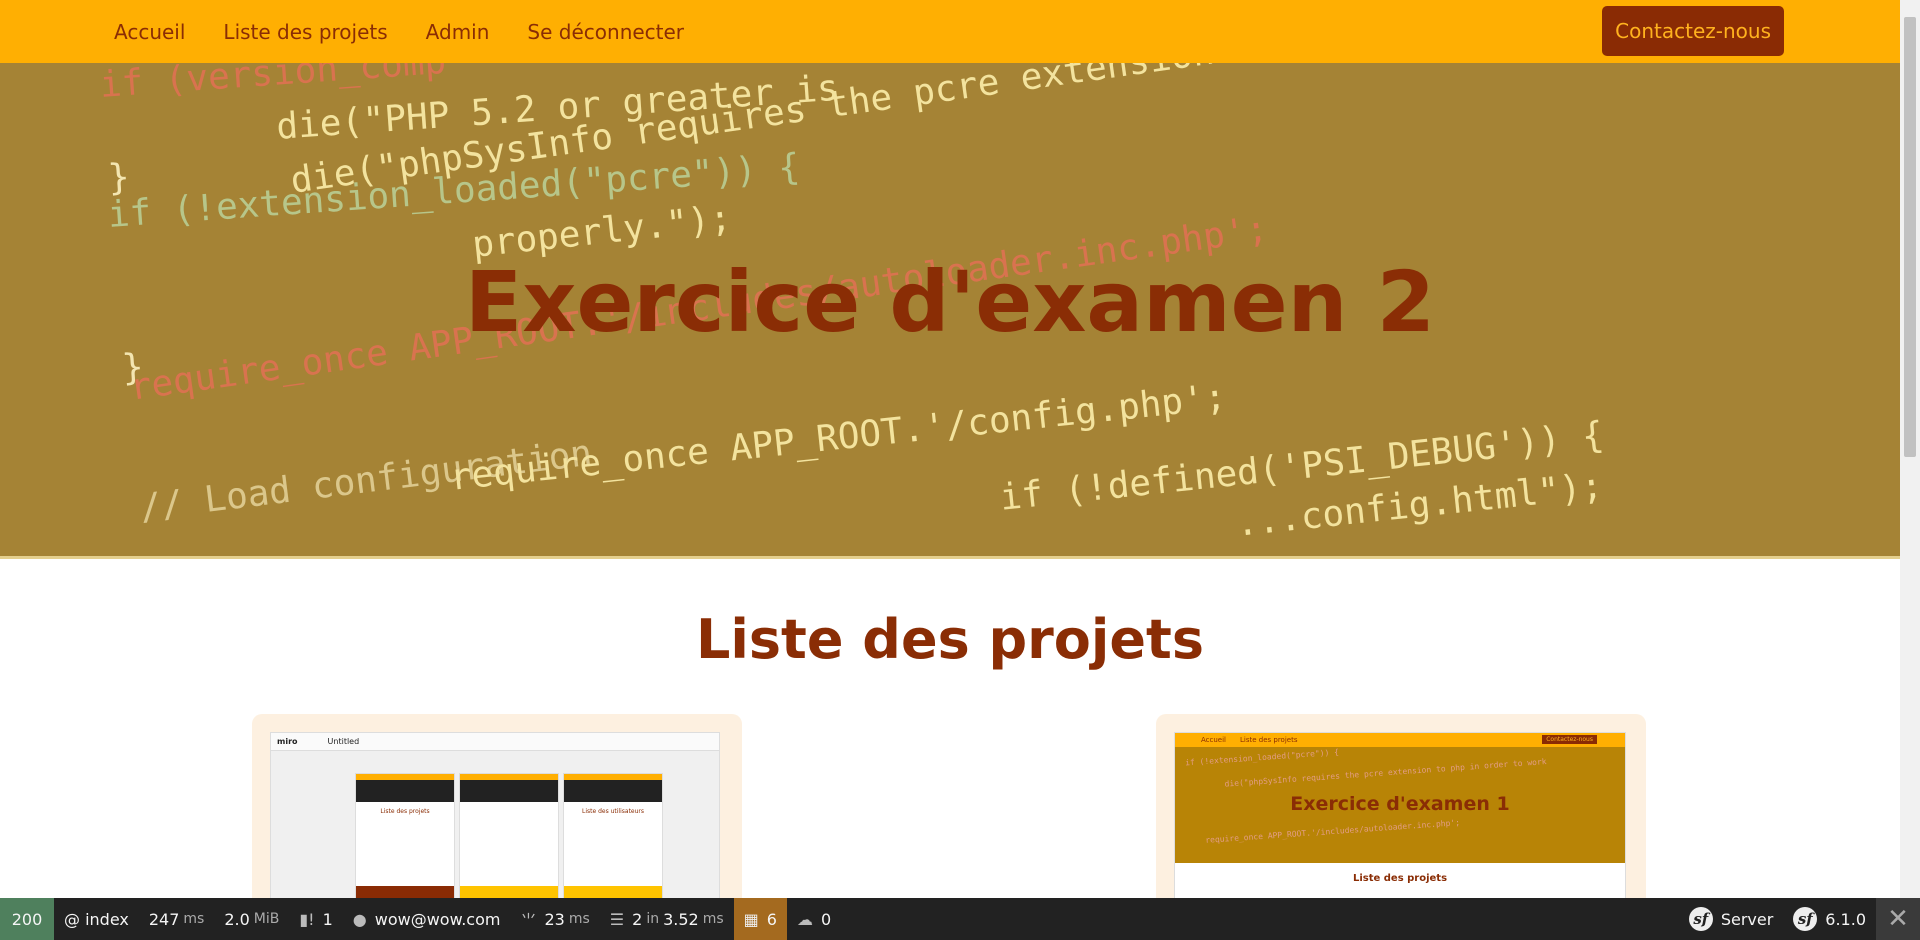 The height and width of the screenshot is (940, 1920). Describe the element at coordinates (305, 32) in the screenshot. I see `nav-link-liste-projets: Liste des projets` at that location.